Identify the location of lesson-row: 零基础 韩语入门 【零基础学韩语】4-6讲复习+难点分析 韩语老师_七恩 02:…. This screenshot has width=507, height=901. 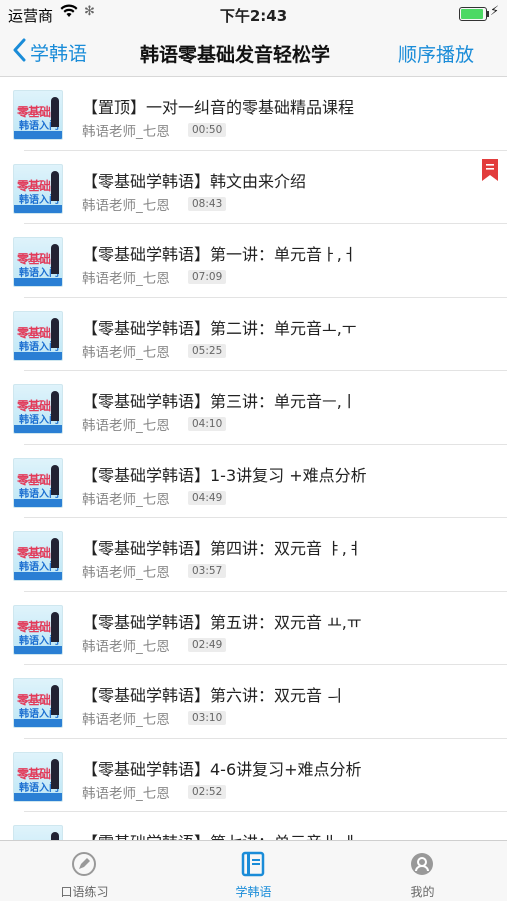
(253, 775).